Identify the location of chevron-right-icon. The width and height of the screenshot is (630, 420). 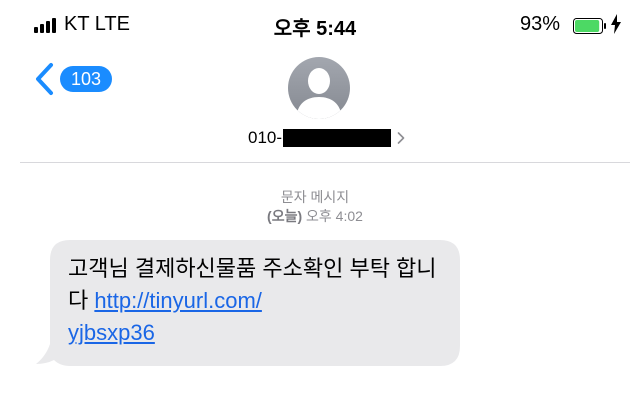
(401, 138).